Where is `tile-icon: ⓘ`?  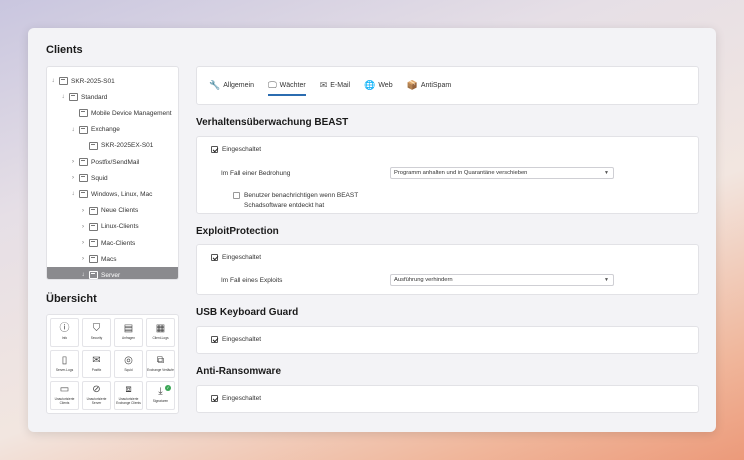
tile-icon: ⓘ is located at coordinates (64, 328).